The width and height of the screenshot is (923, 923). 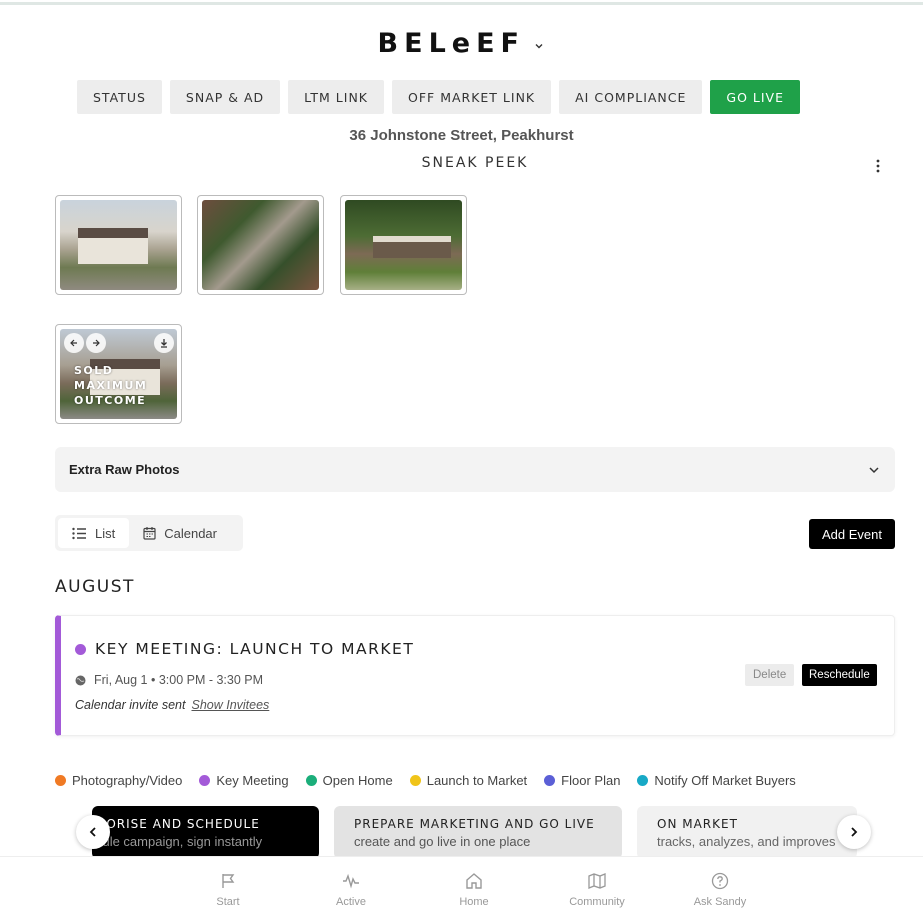 I want to click on delete-button: Delete, so click(x=770, y=675).